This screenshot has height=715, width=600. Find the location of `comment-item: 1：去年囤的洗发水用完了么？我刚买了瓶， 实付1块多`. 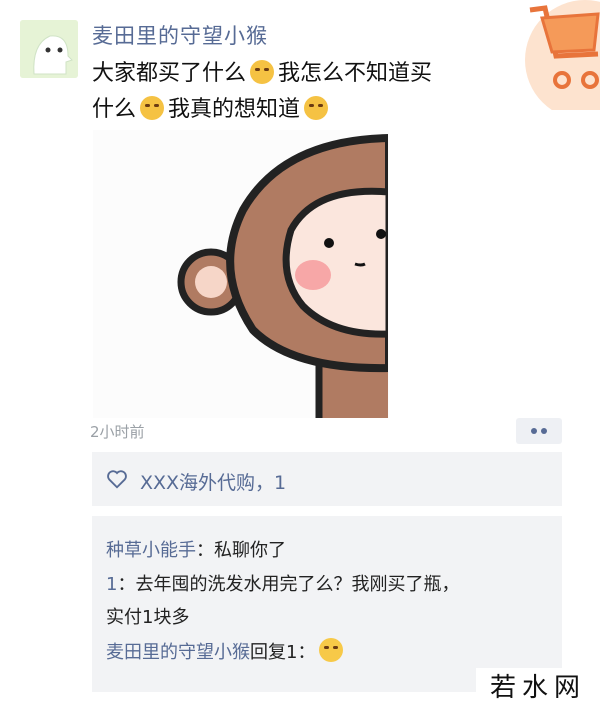

comment-item: 1：去年囤的洗发水用完了么？我刚买了瓶， 实付1块多 is located at coordinates (326, 601).